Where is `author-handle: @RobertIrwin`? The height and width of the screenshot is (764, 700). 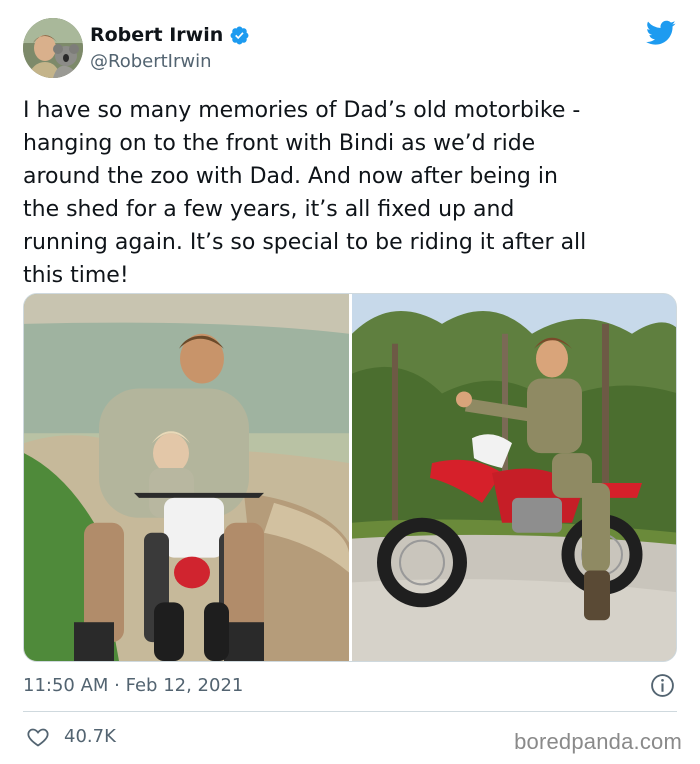 author-handle: @RobertIrwin is located at coordinates (151, 62).